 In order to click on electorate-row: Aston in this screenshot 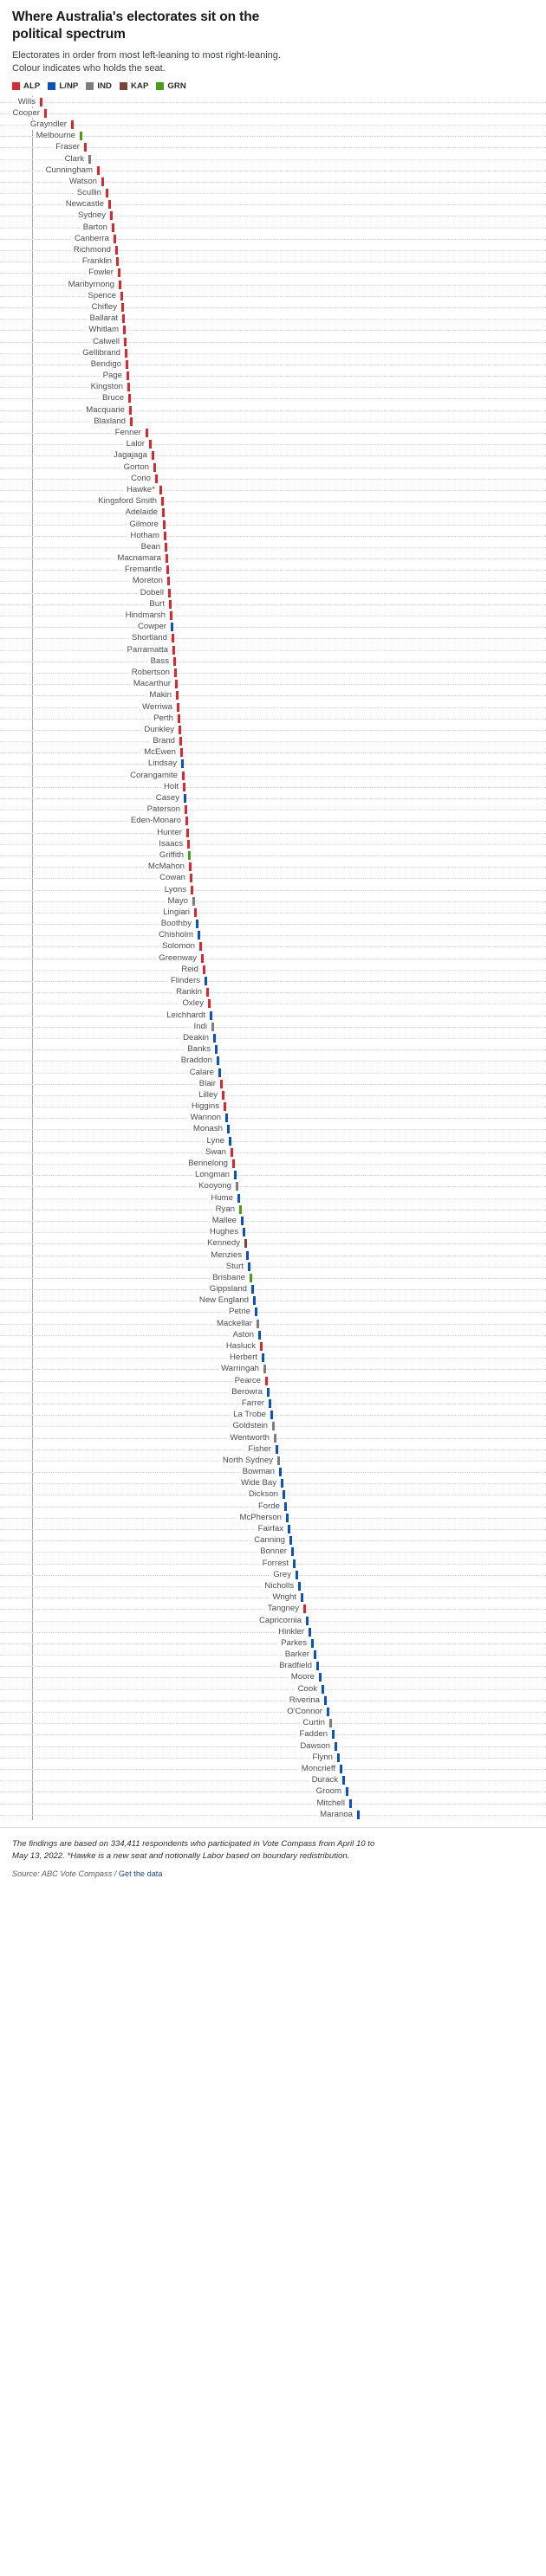, I will do `click(273, 1334)`.